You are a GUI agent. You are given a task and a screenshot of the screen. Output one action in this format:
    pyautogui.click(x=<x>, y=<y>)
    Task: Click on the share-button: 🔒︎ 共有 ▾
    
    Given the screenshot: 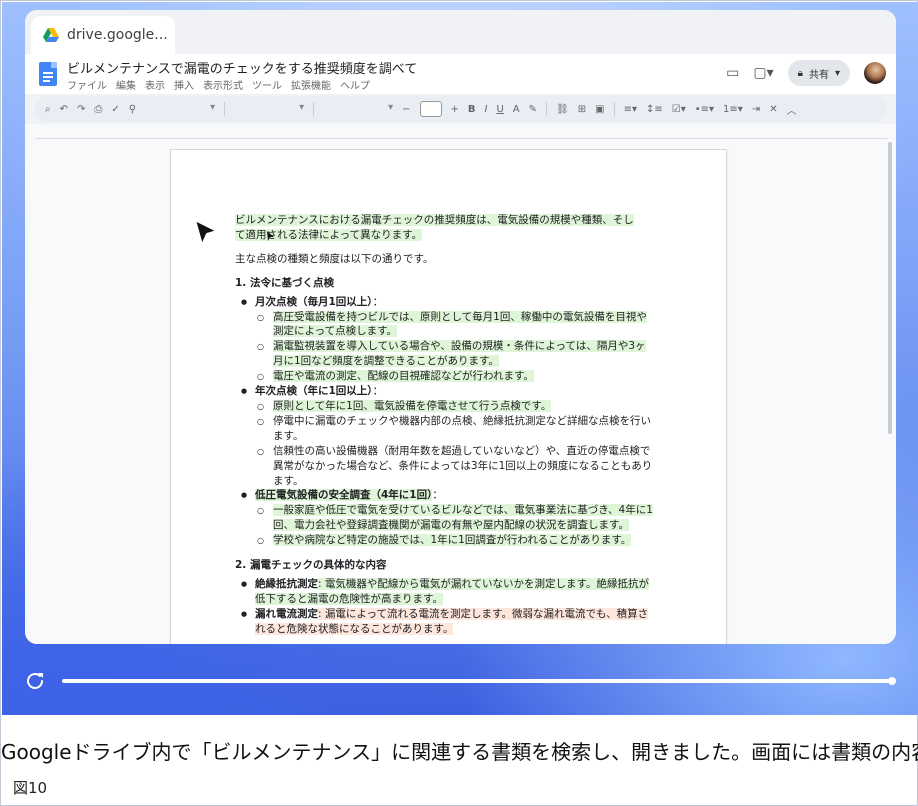 What is the action you would take?
    pyautogui.click(x=818, y=73)
    